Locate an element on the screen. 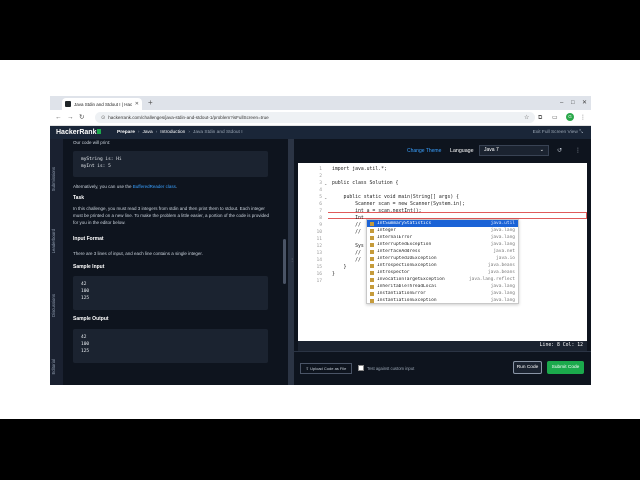 The image size is (640, 480). line-number: 9 is located at coordinates (320, 225).